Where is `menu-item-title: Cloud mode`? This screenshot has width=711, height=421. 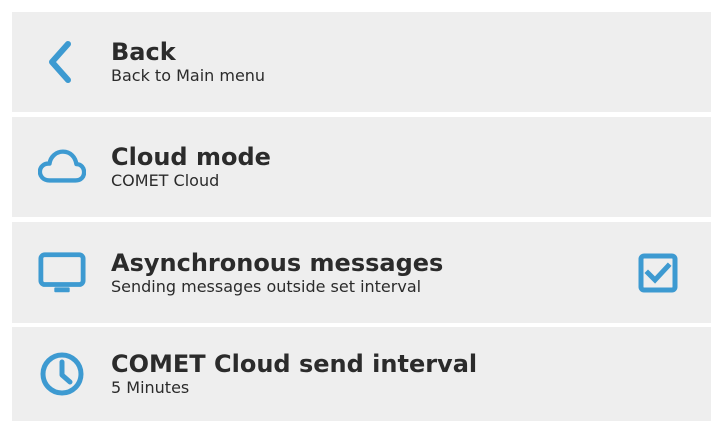 menu-item-title: Cloud mode is located at coordinates (191, 157).